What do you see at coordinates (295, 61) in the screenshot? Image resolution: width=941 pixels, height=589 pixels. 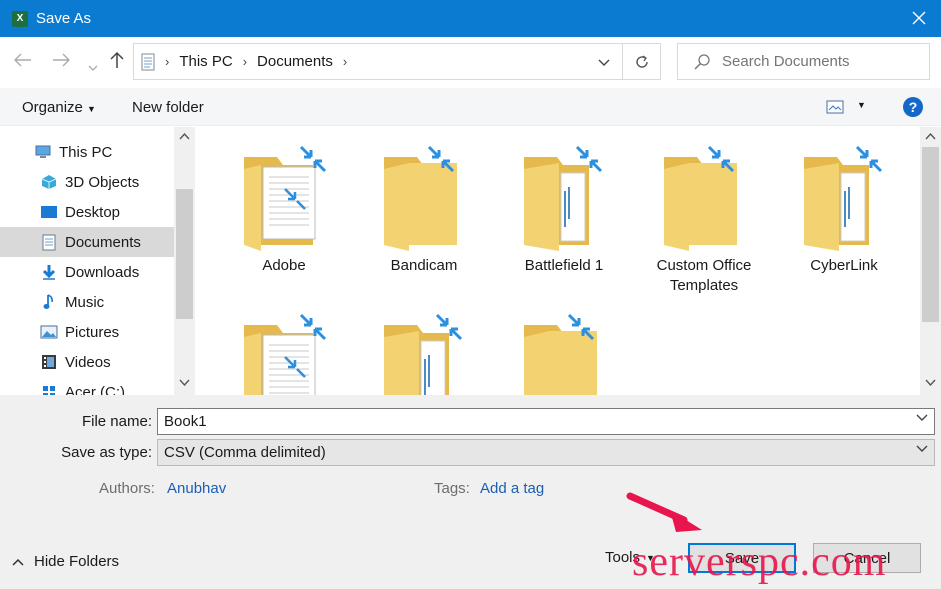 I see `breadcrumb-documents: Documents` at bounding box center [295, 61].